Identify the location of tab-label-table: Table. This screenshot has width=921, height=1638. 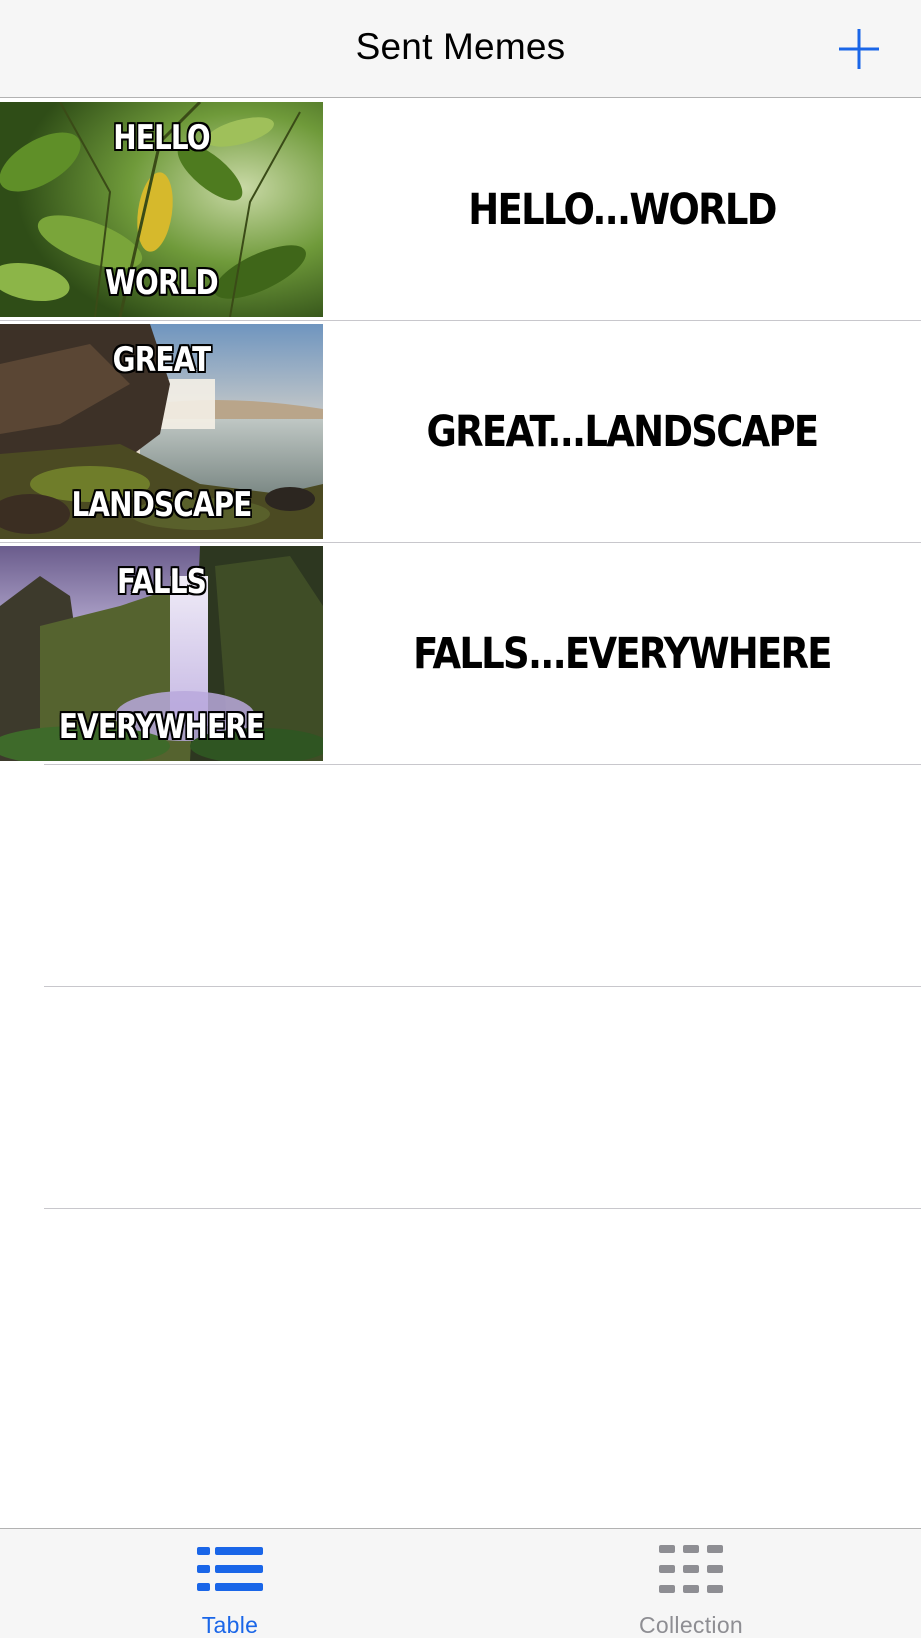
(230, 1625).